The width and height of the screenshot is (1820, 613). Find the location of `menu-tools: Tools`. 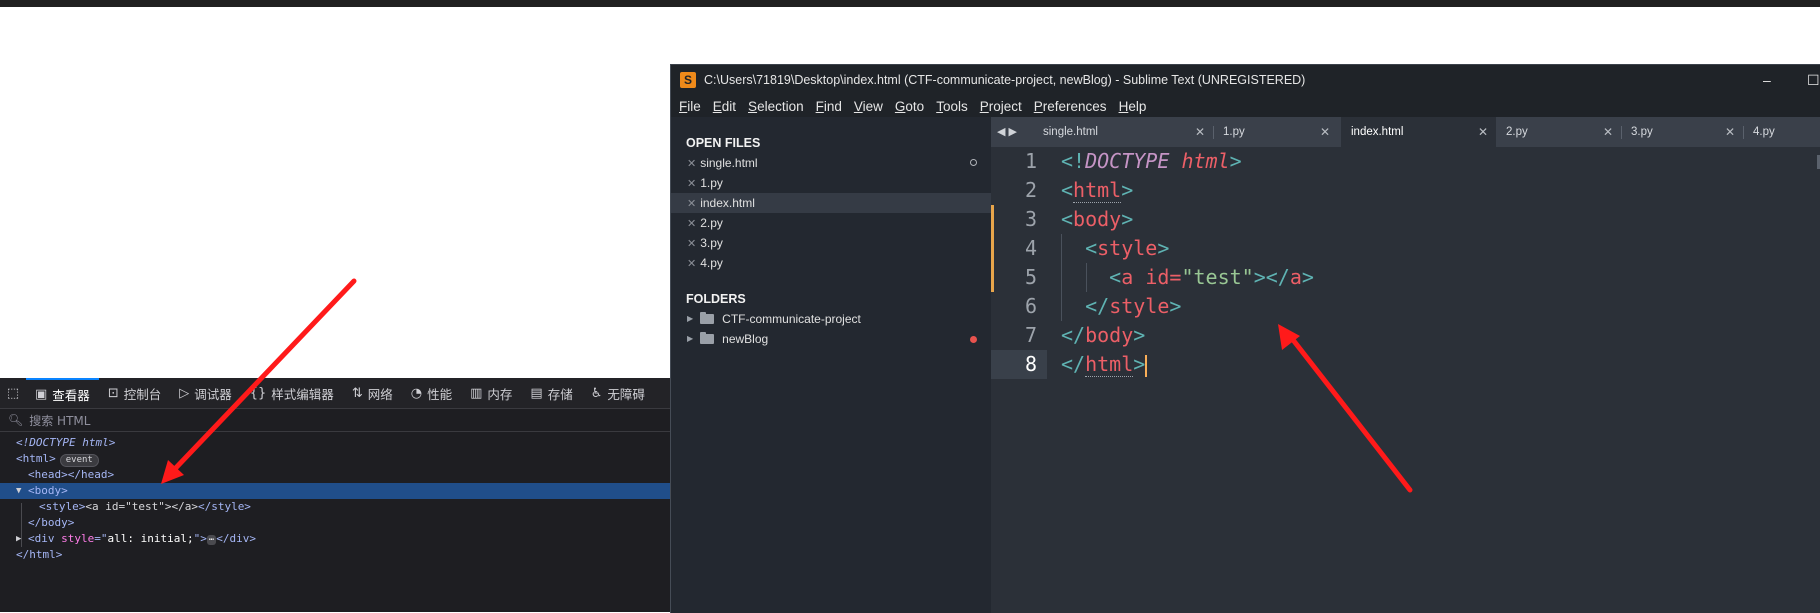

menu-tools: Tools is located at coordinates (952, 106).